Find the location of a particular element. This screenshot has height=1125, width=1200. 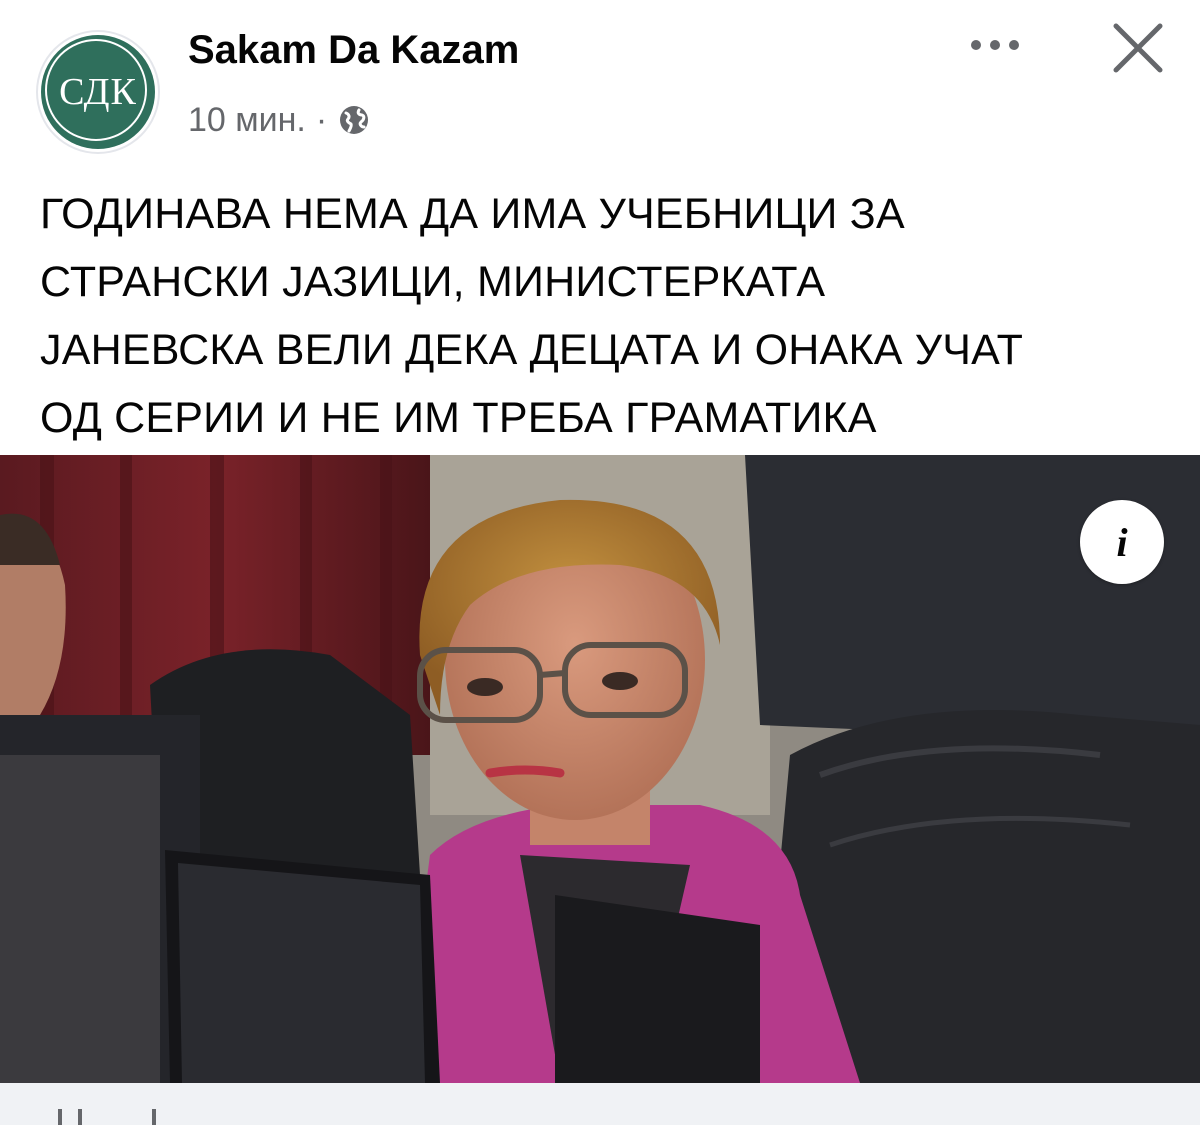

avatar: СДК is located at coordinates (98, 92).